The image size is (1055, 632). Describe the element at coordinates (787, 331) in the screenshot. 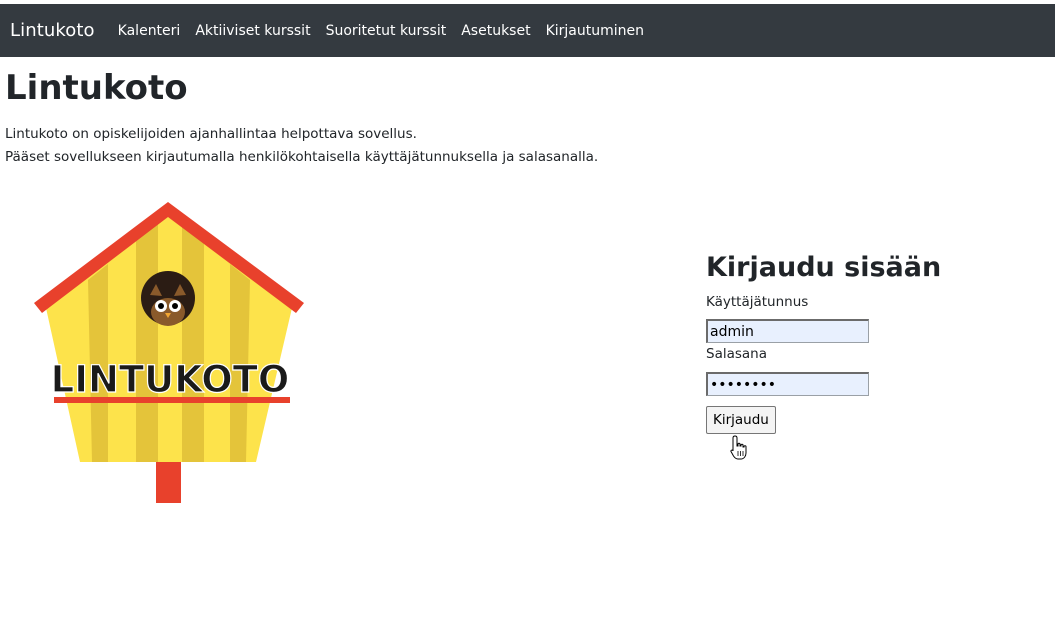

I see `username-input` at that location.